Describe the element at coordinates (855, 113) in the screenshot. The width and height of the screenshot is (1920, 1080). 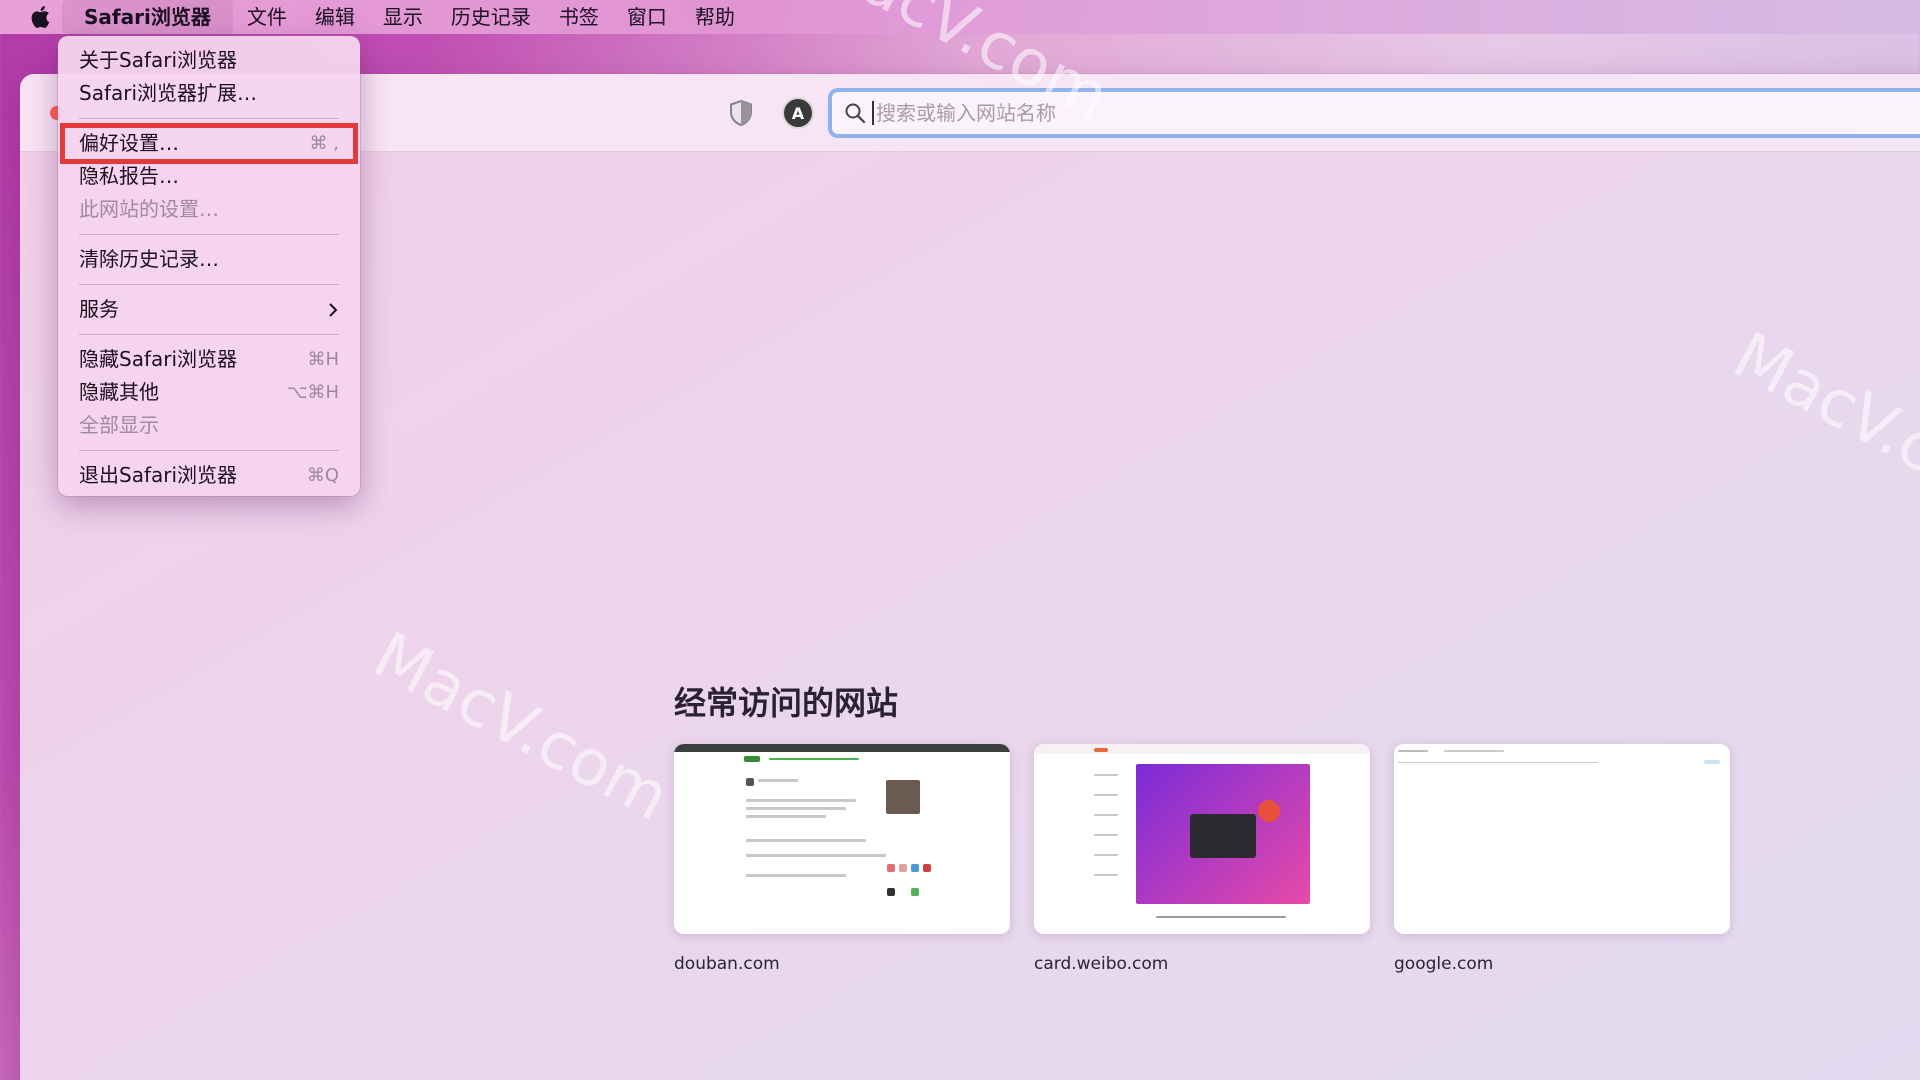
I see `search-icon` at that location.